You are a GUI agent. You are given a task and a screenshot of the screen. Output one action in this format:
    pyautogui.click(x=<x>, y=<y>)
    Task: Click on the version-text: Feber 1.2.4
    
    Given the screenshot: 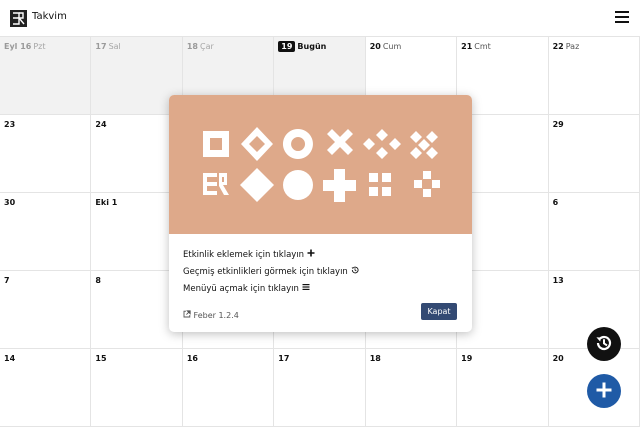 What is the action you would take?
    pyautogui.click(x=216, y=315)
    